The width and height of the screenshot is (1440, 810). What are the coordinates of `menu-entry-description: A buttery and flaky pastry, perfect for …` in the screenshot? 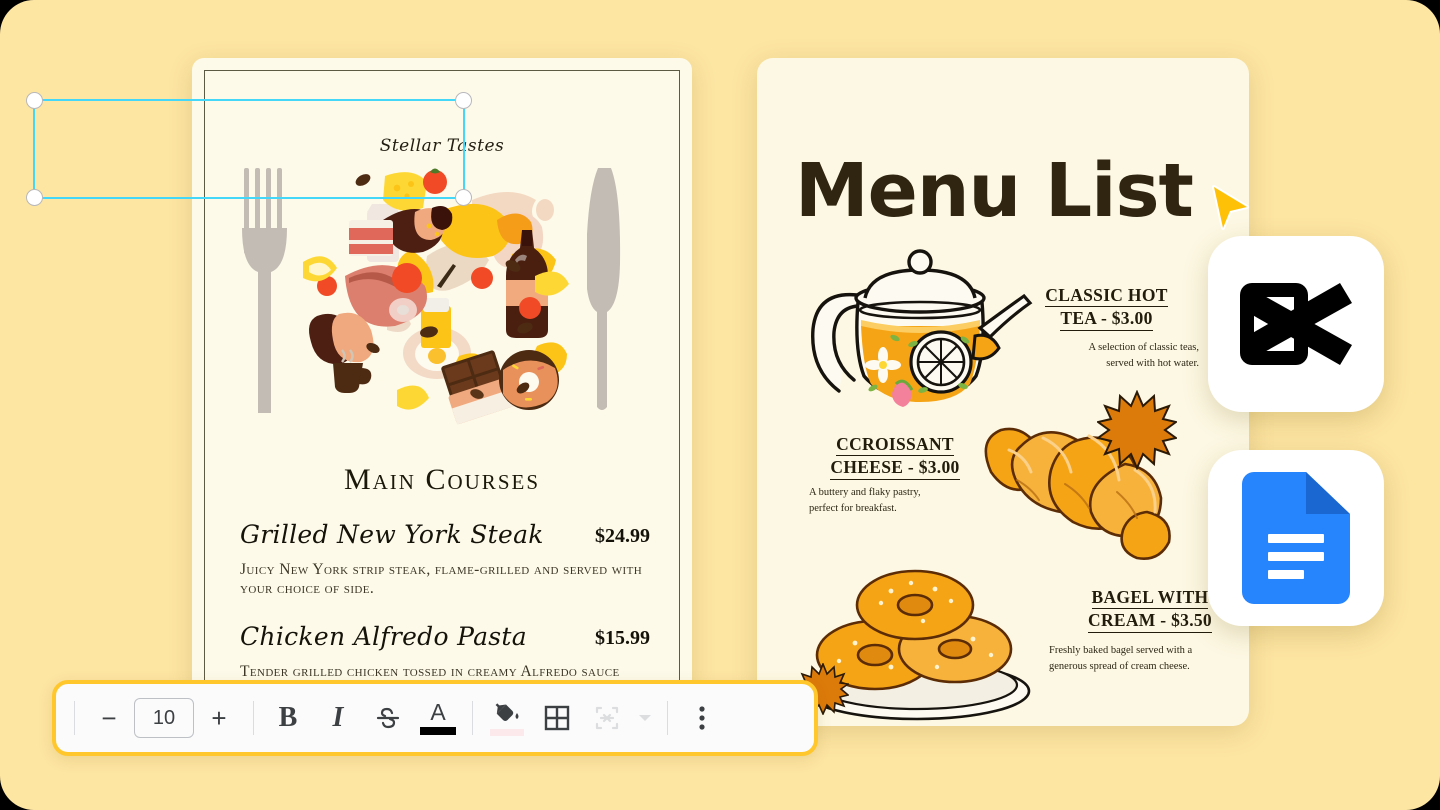 It's located at (899, 501).